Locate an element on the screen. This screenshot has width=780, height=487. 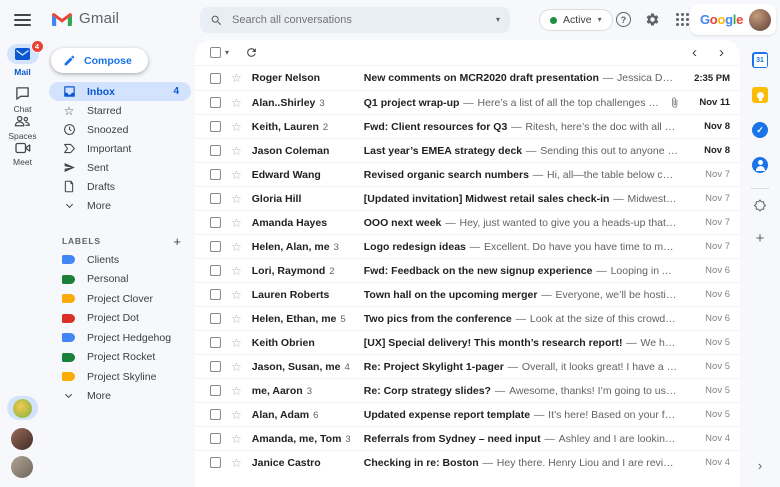
keep-icon is located at coordinates (760, 95).